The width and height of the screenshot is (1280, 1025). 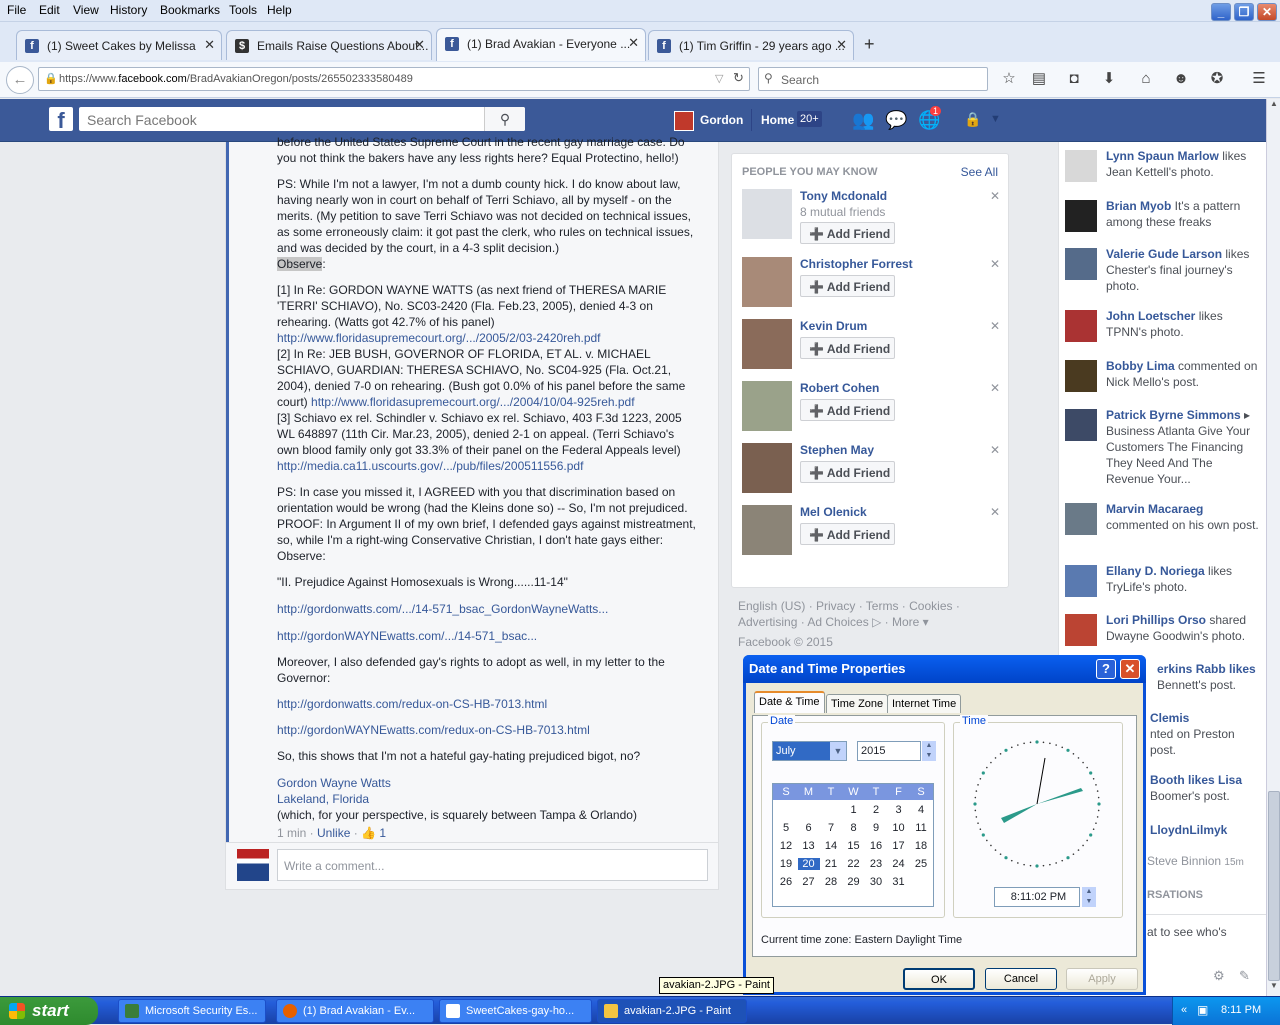 What do you see at coordinates (944, 669) in the screenshot?
I see `dialog-title-bar: Date and Time Properties ? ✕` at bounding box center [944, 669].